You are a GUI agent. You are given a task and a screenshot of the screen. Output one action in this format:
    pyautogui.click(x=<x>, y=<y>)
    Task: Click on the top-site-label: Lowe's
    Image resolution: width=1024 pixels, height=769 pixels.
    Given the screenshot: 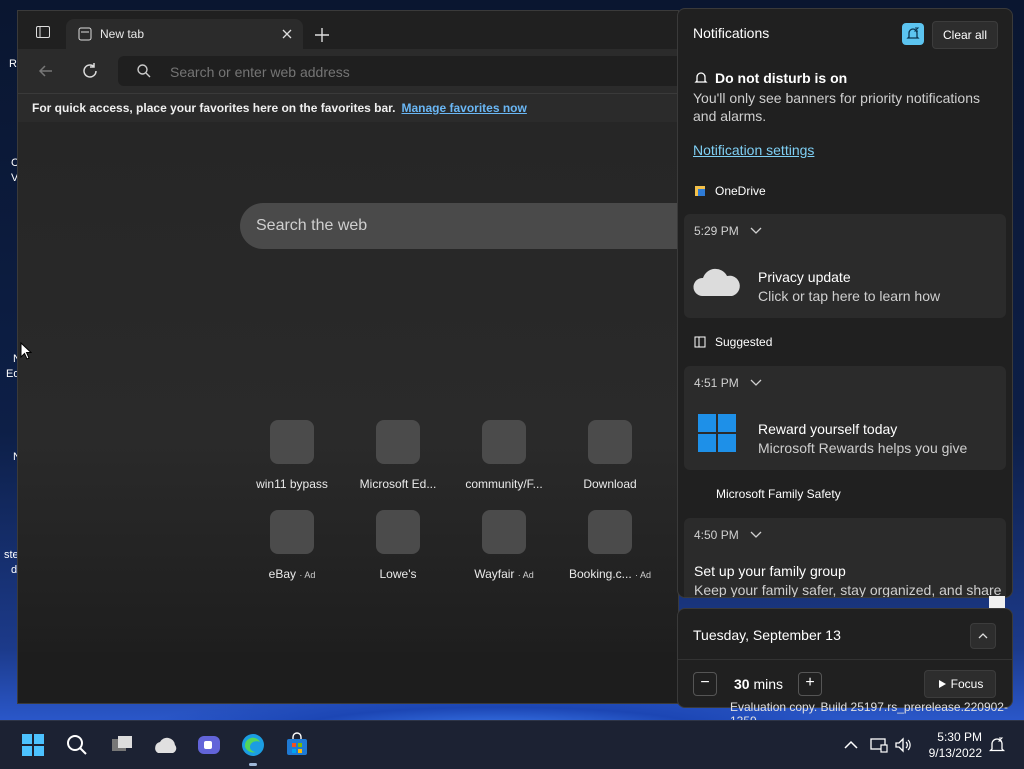 What is the action you would take?
    pyautogui.click(x=398, y=574)
    